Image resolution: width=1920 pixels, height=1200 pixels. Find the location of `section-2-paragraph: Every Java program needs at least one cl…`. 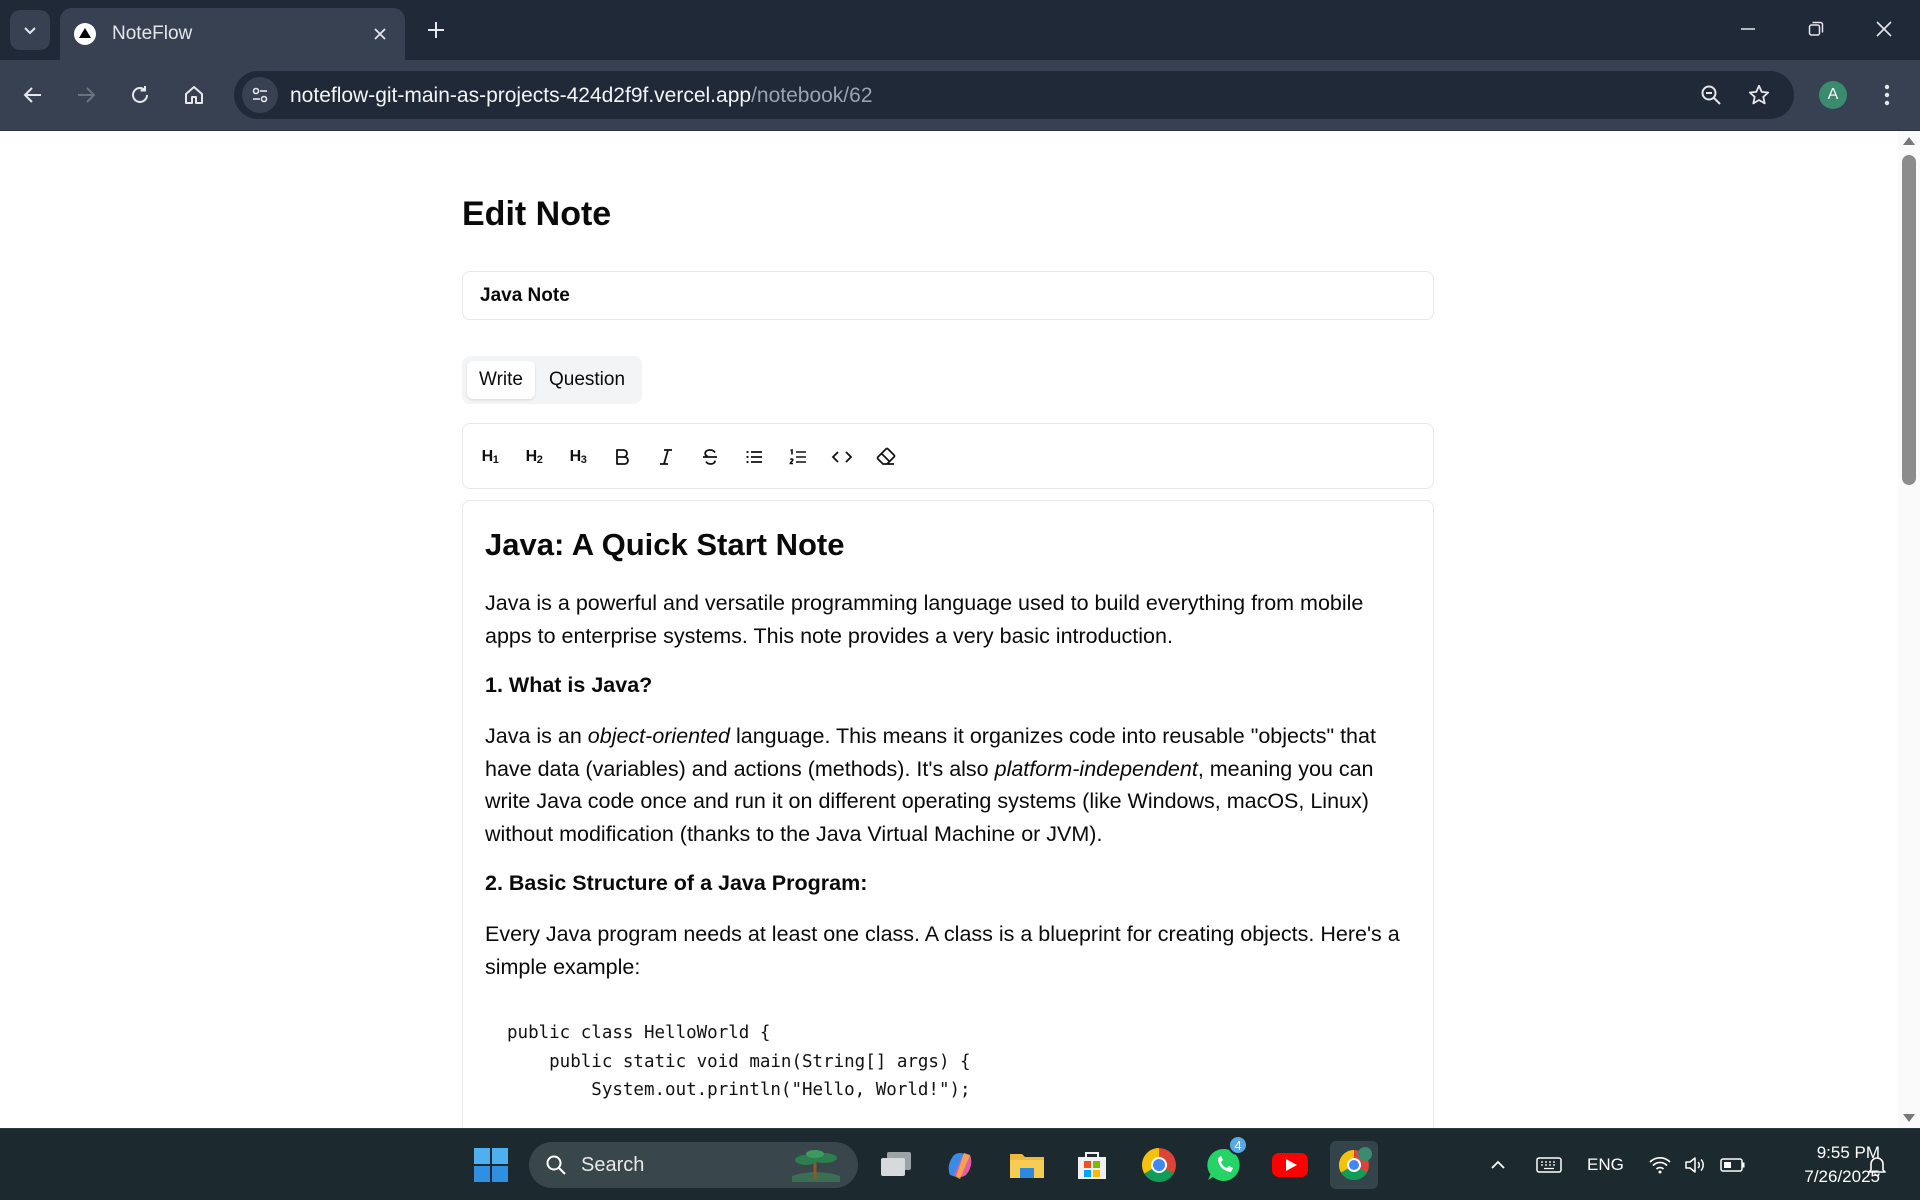

section-2-paragraph: Every Java program needs at least one cl… is located at coordinates (942, 950).